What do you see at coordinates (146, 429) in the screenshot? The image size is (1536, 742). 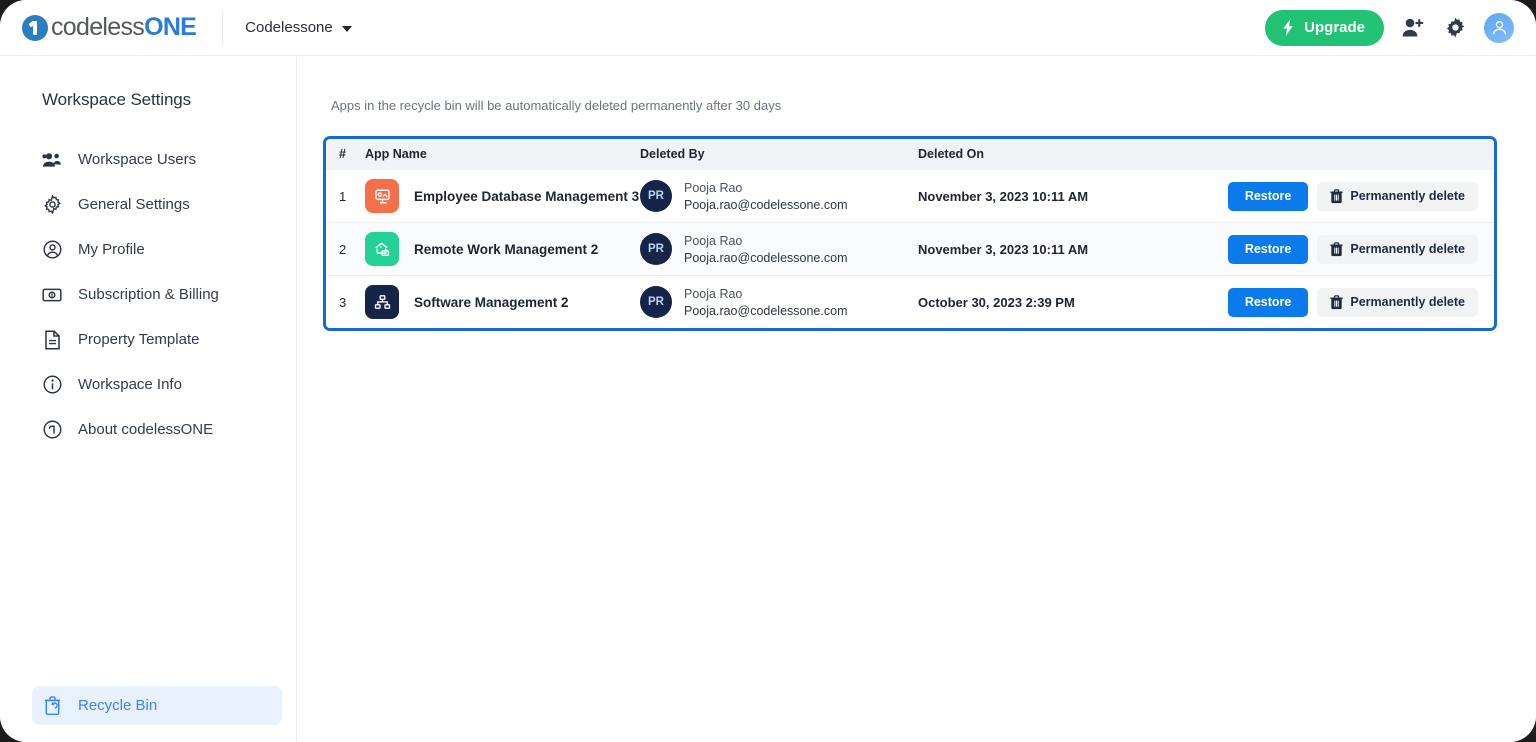 I see `sidebar-item-label: About codelessONE` at bounding box center [146, 429].